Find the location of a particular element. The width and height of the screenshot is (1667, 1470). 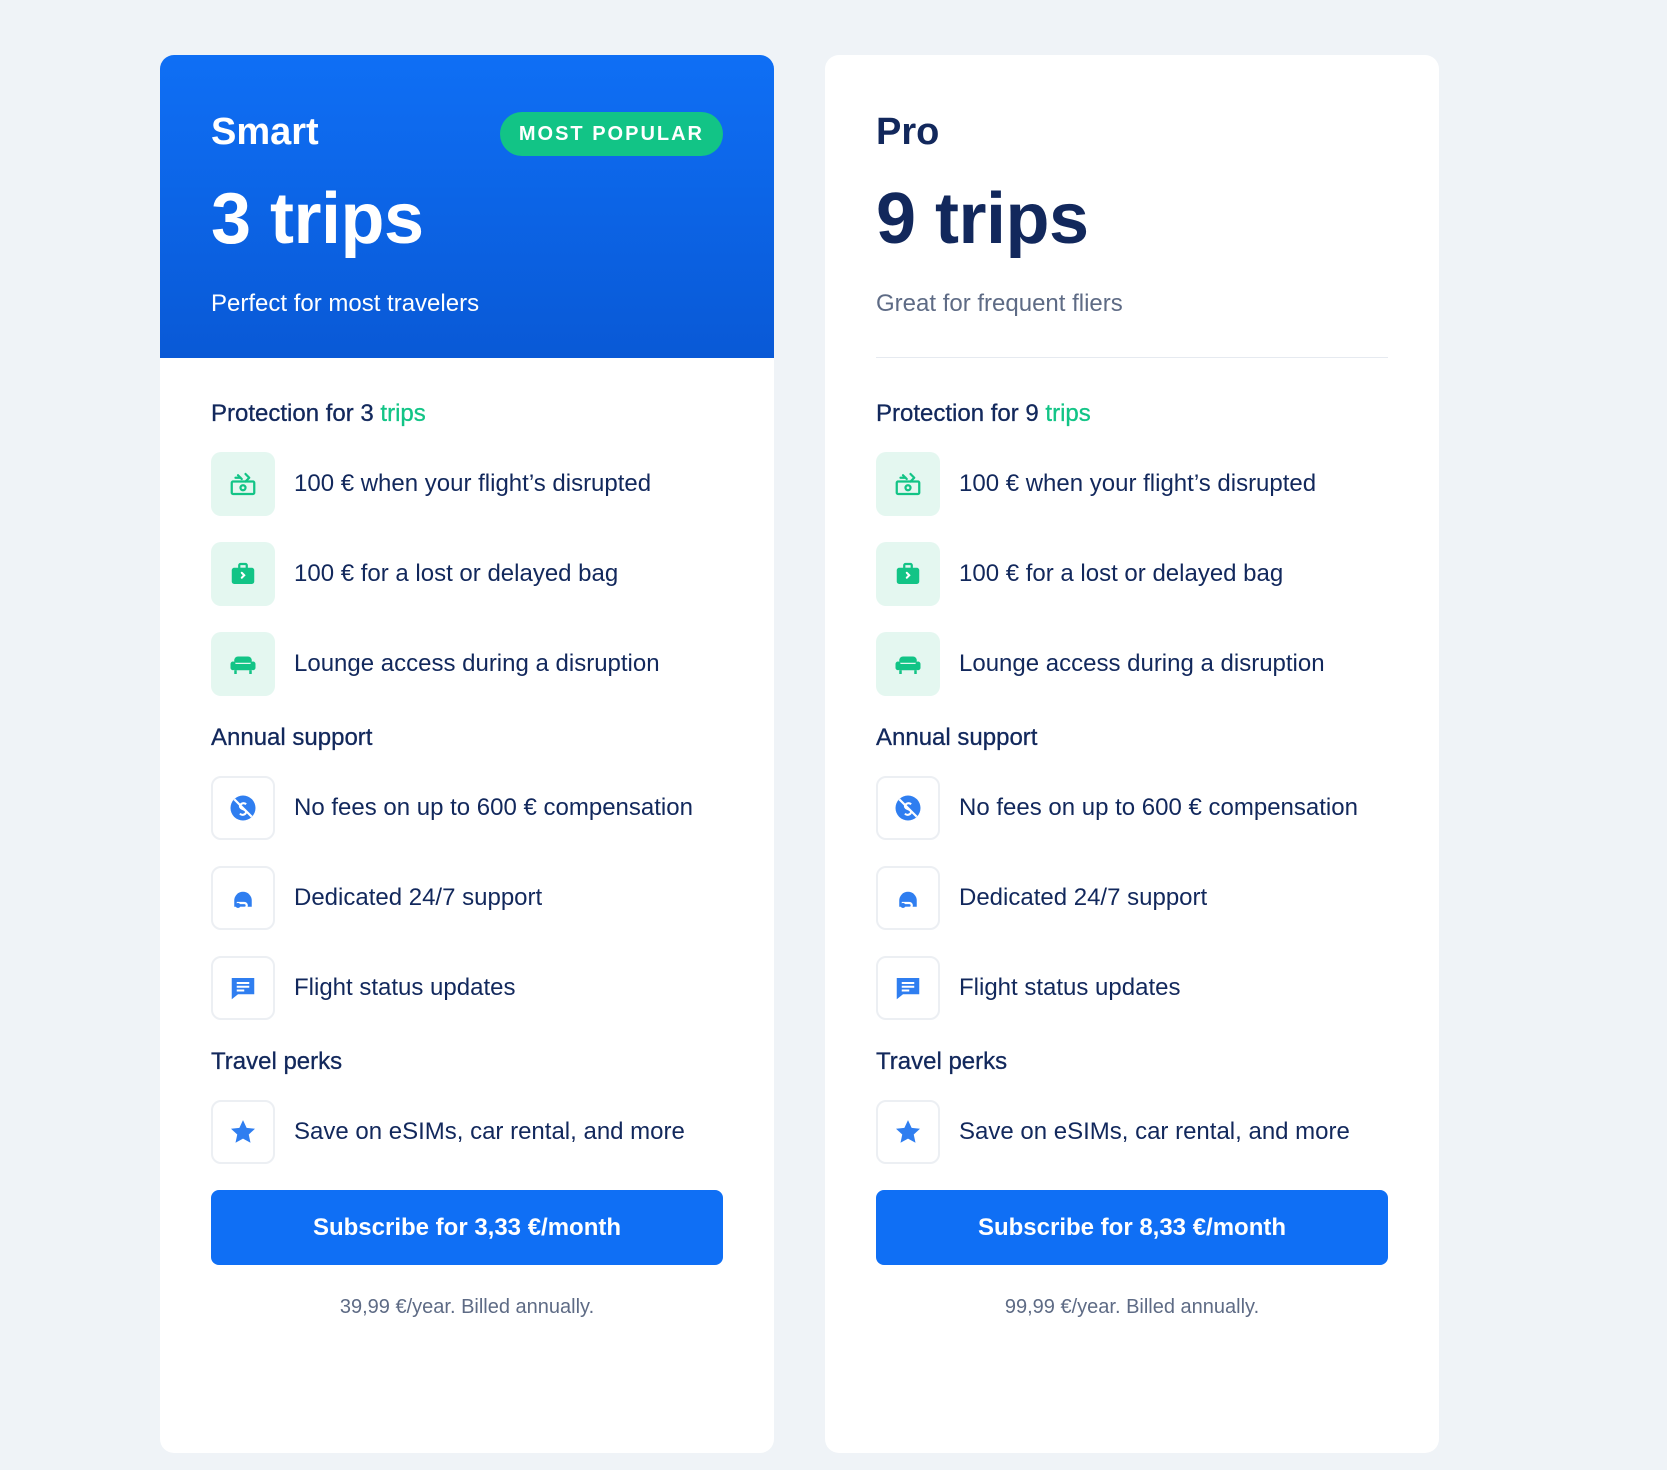

trips-count: 3 trips is located at coordinates (317, 219).